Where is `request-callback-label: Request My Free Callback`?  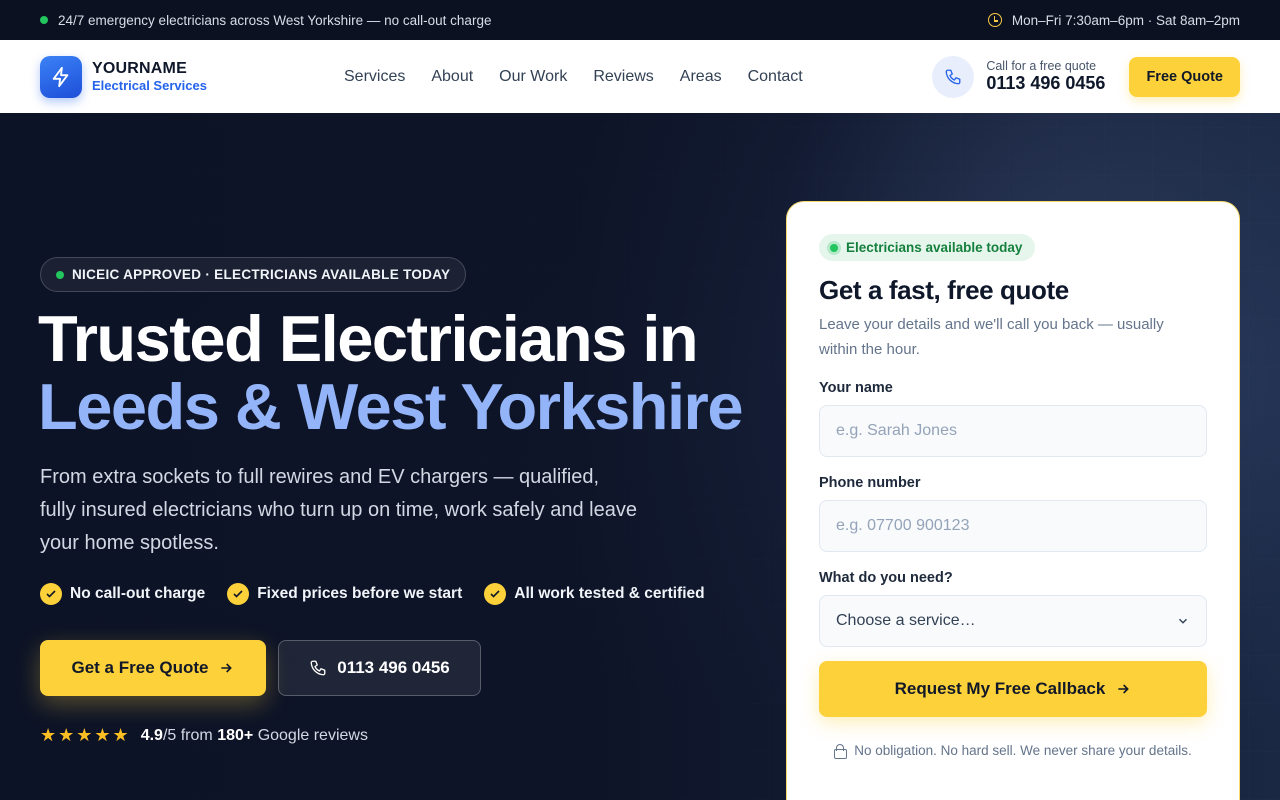 request-callback-label: Request My Free Callback is located at coordinates (1000, 688).